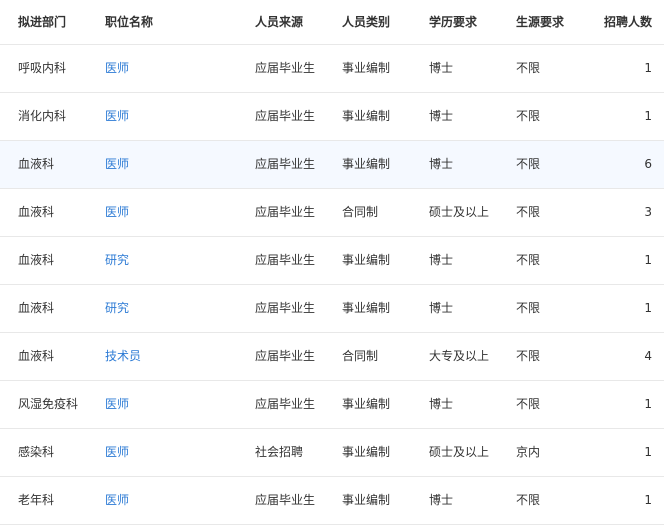 The width and height of the screenshot is (664, 527). What do you see at coordinates (542, 22) in the screenshot?
I see `header-origin: 生源要求` at bounding box center [542, 22].